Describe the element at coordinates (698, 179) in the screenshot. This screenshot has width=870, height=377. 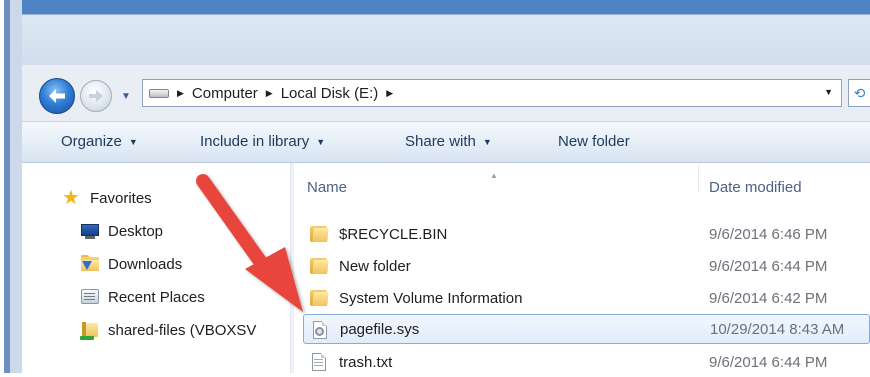
I see `column-divider` at that location.